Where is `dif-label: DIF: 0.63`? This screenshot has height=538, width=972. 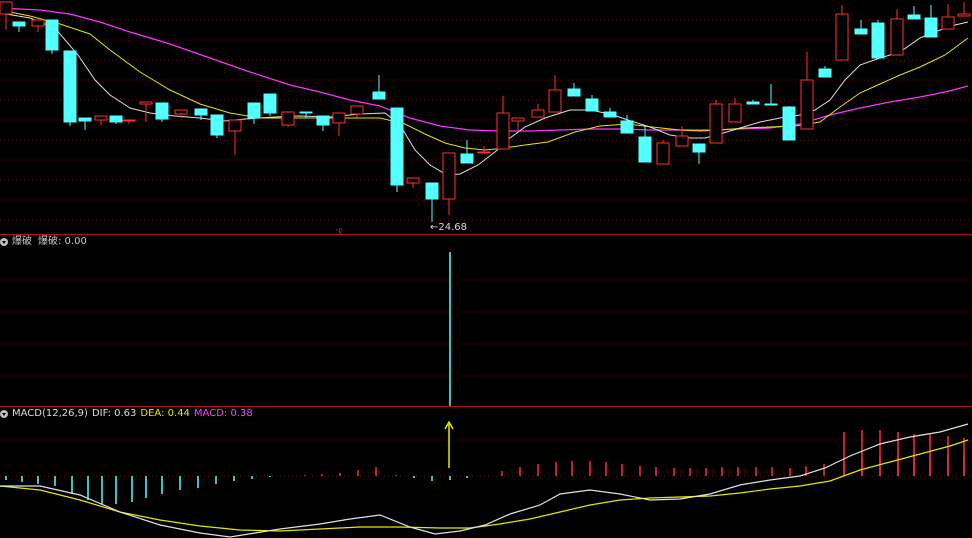
dif-label: DIF: 0.63 is located at coordinates (114, 413).